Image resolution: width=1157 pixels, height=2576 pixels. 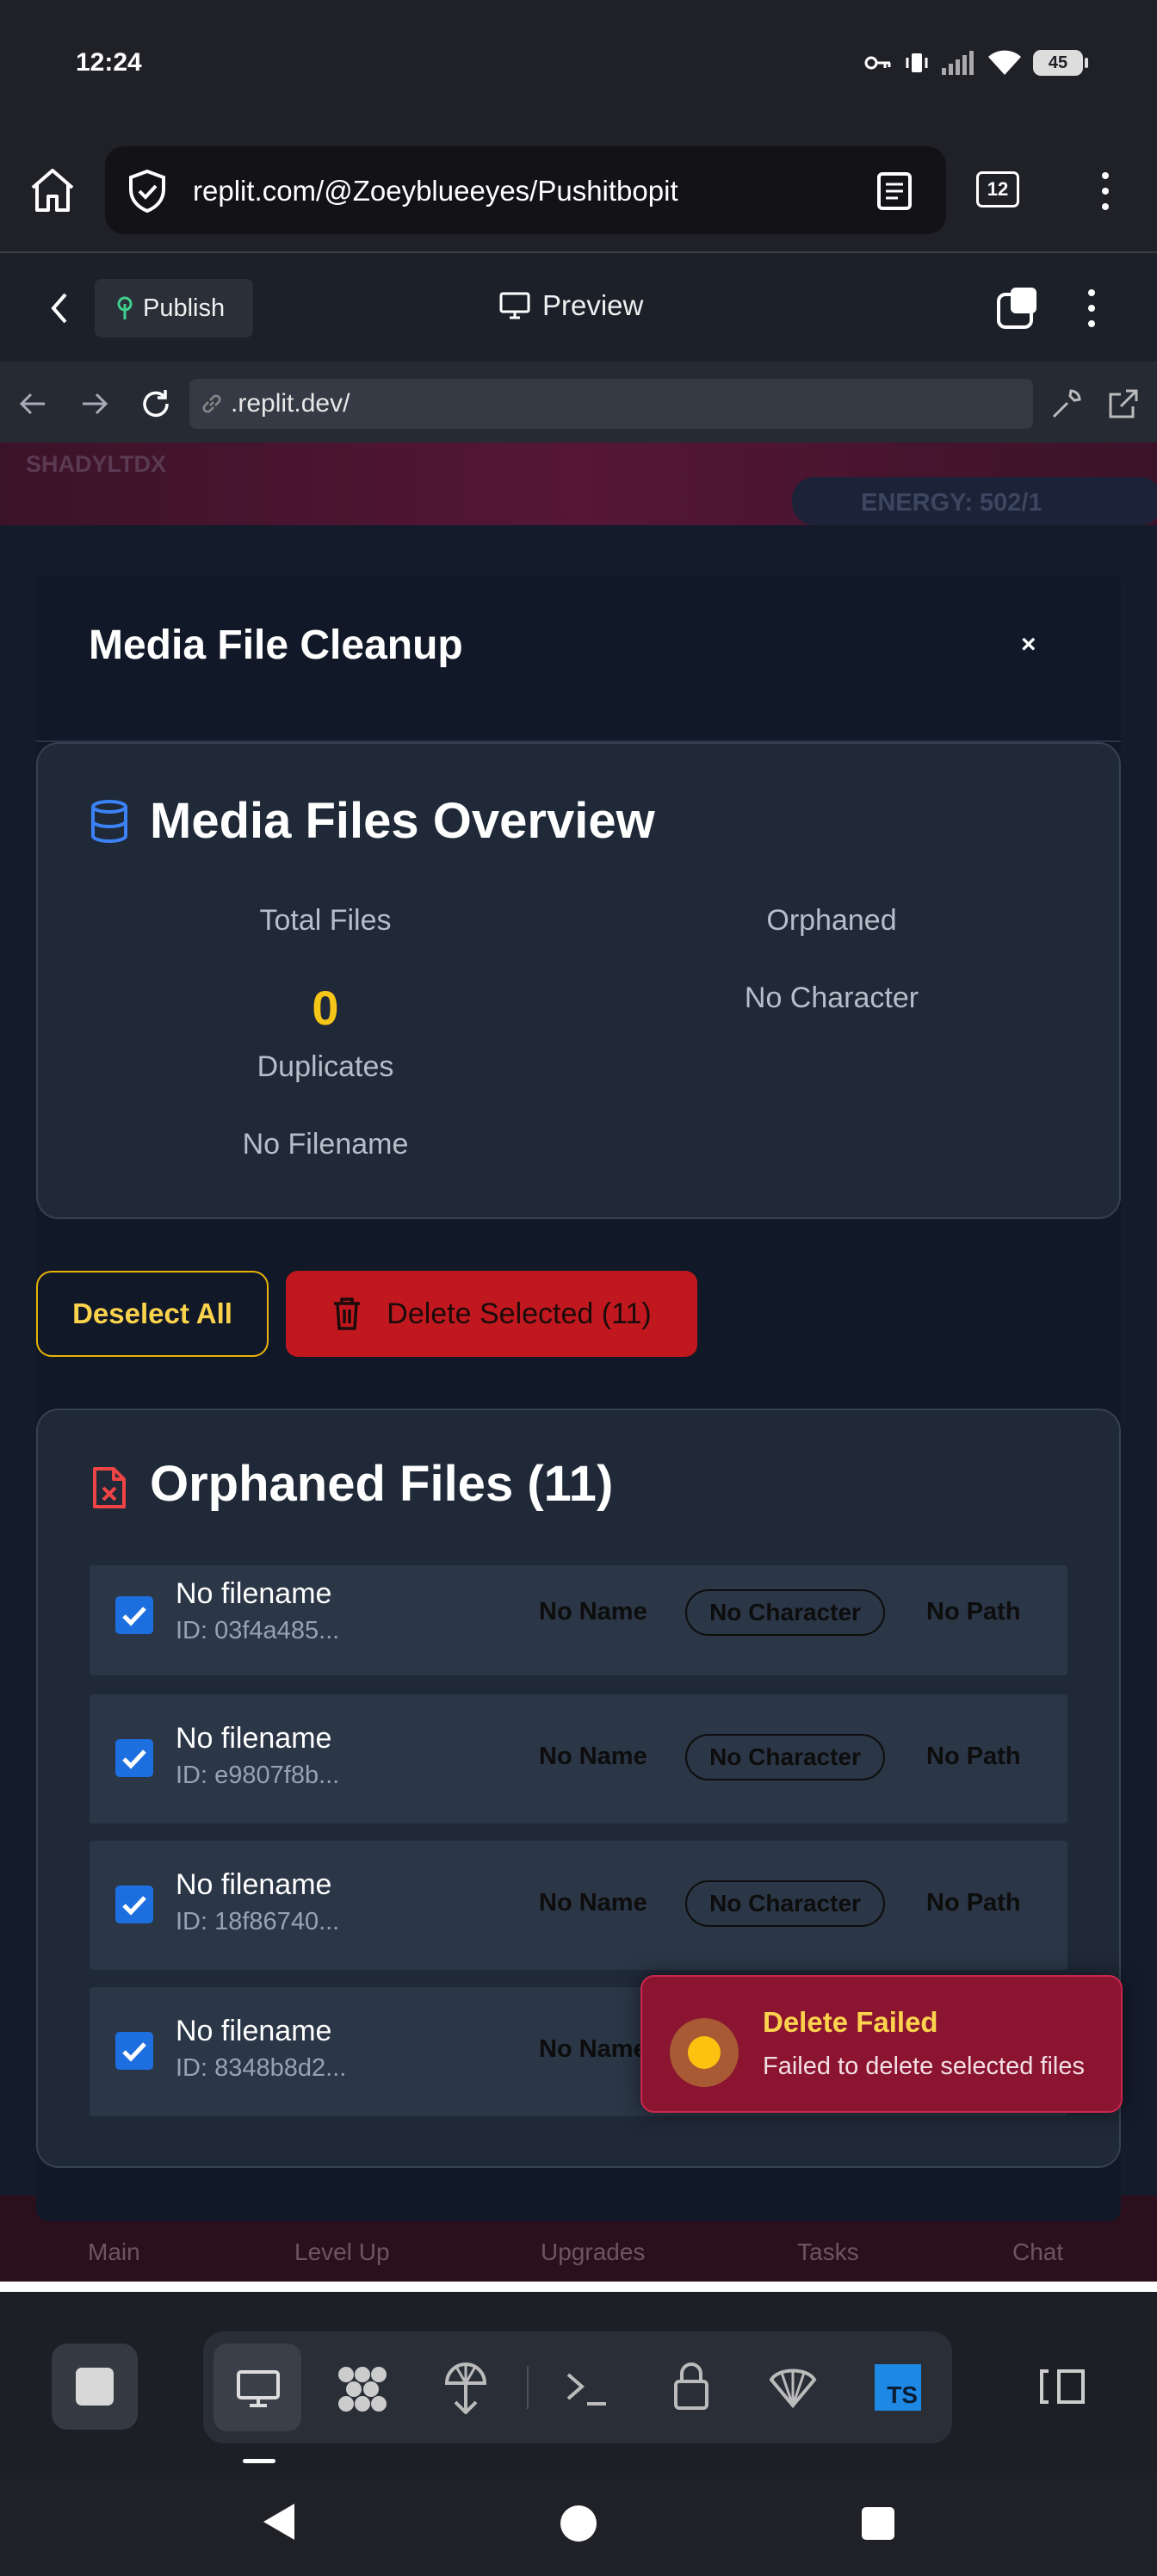 What do you see at coordinates (895, 191) in the screenshot?
I see `reader-mode-icon` at bounding box center [895, 191].